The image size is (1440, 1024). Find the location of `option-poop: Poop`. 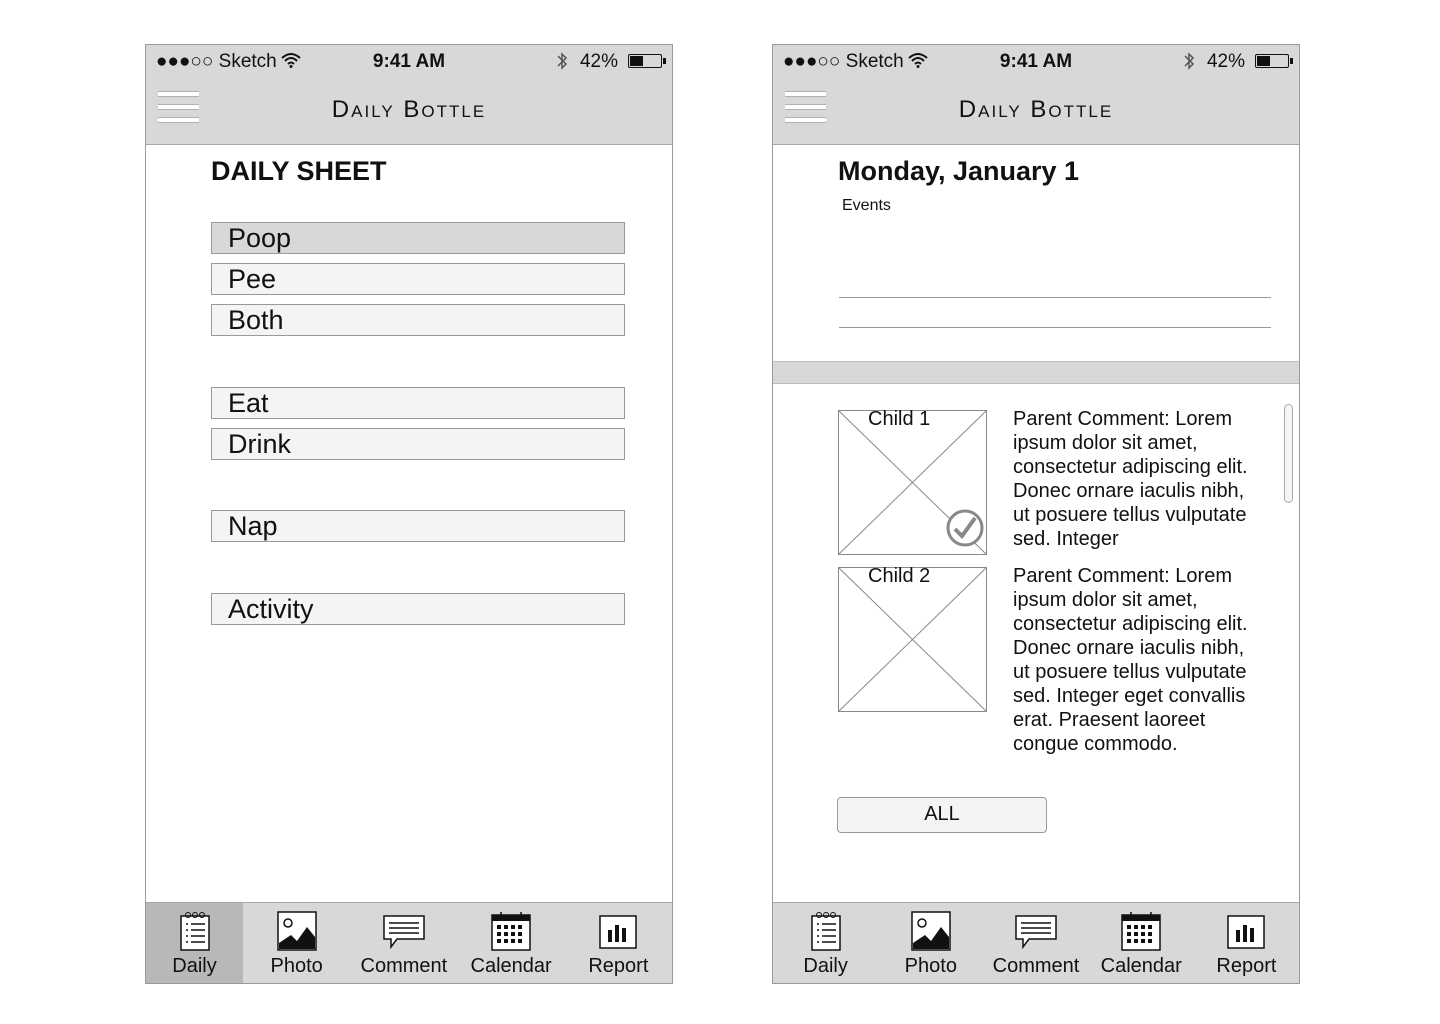

option-poop: Poop is located at coordinates (418, 238).